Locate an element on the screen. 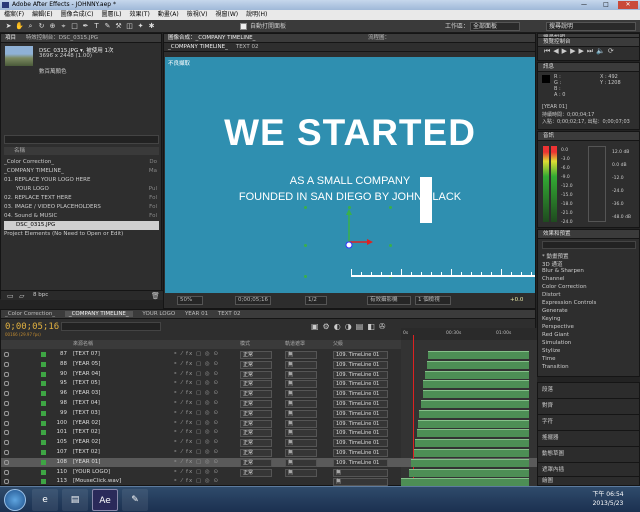  camera-tool-icon: ⊕ is located at coordinates (52, 26).